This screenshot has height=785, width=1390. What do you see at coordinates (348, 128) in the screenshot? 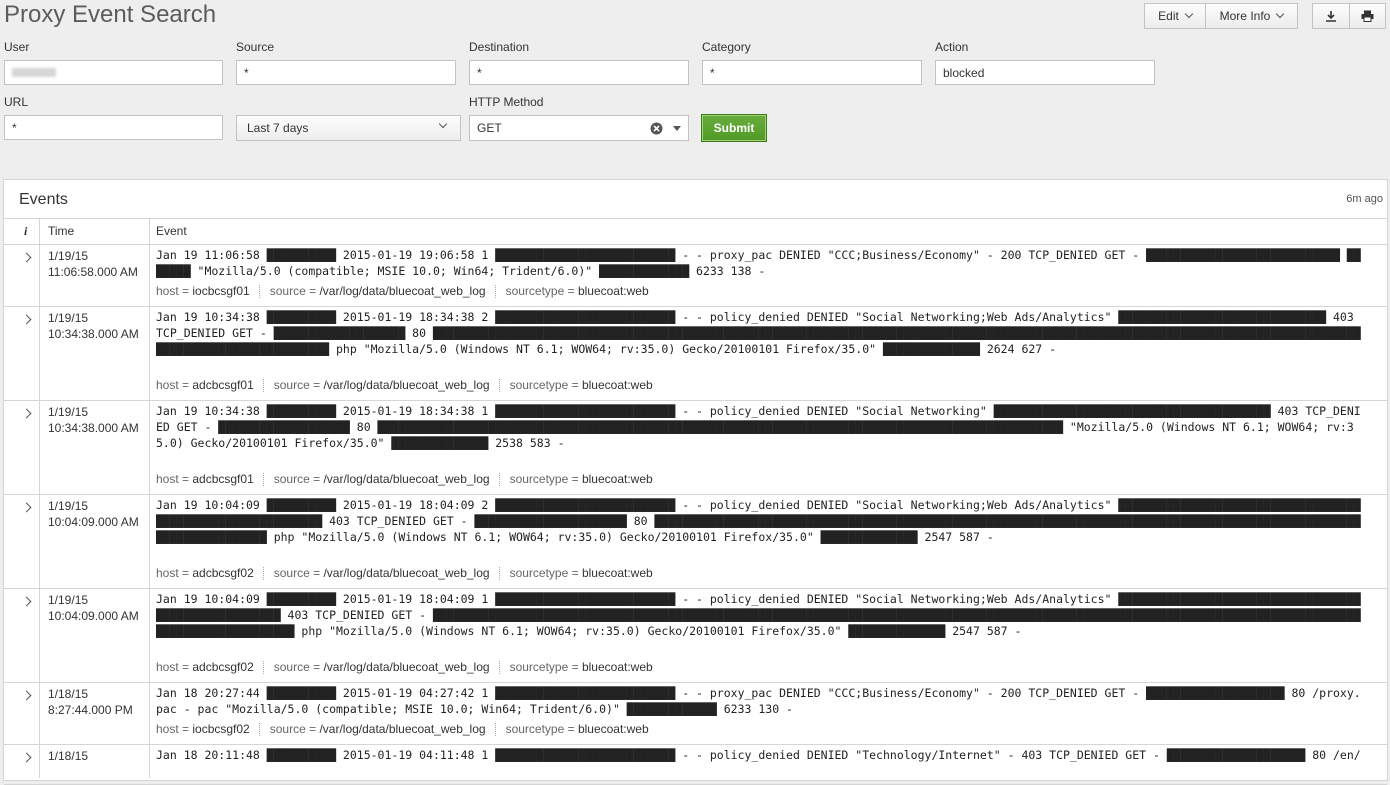
I see `time-range-picker: Last 7 days` at bounding box center [348, 128].